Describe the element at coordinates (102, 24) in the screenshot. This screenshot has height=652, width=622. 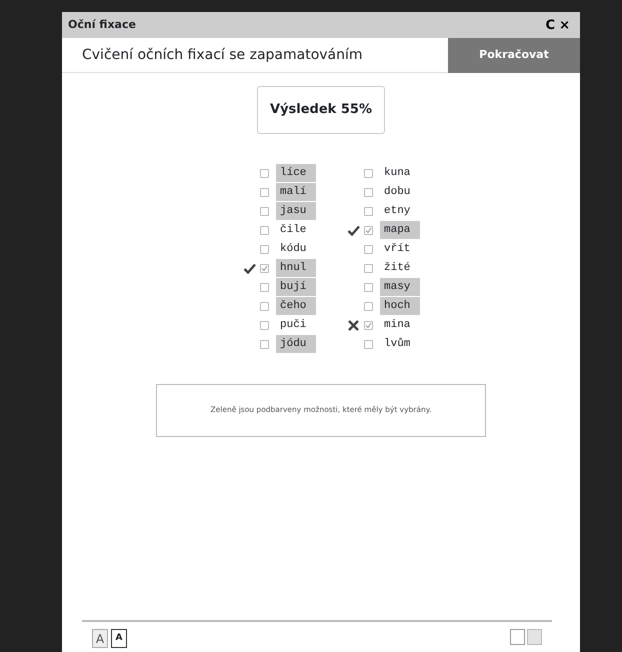
I see `window-title: Oční fixace` at that location.